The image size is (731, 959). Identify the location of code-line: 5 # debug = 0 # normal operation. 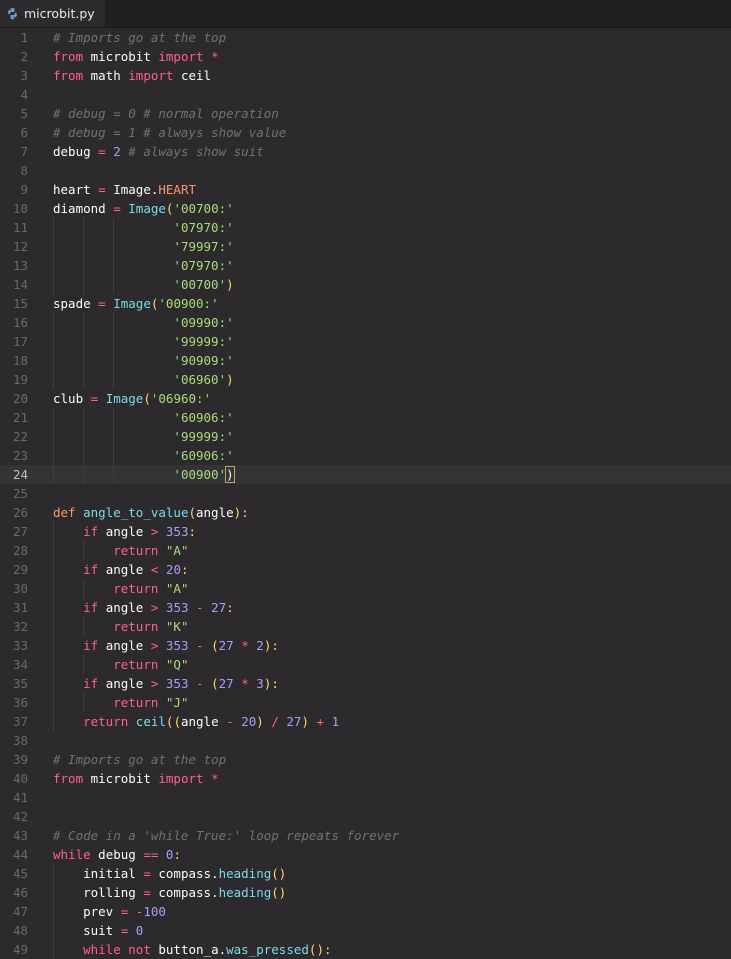
(365, 113).